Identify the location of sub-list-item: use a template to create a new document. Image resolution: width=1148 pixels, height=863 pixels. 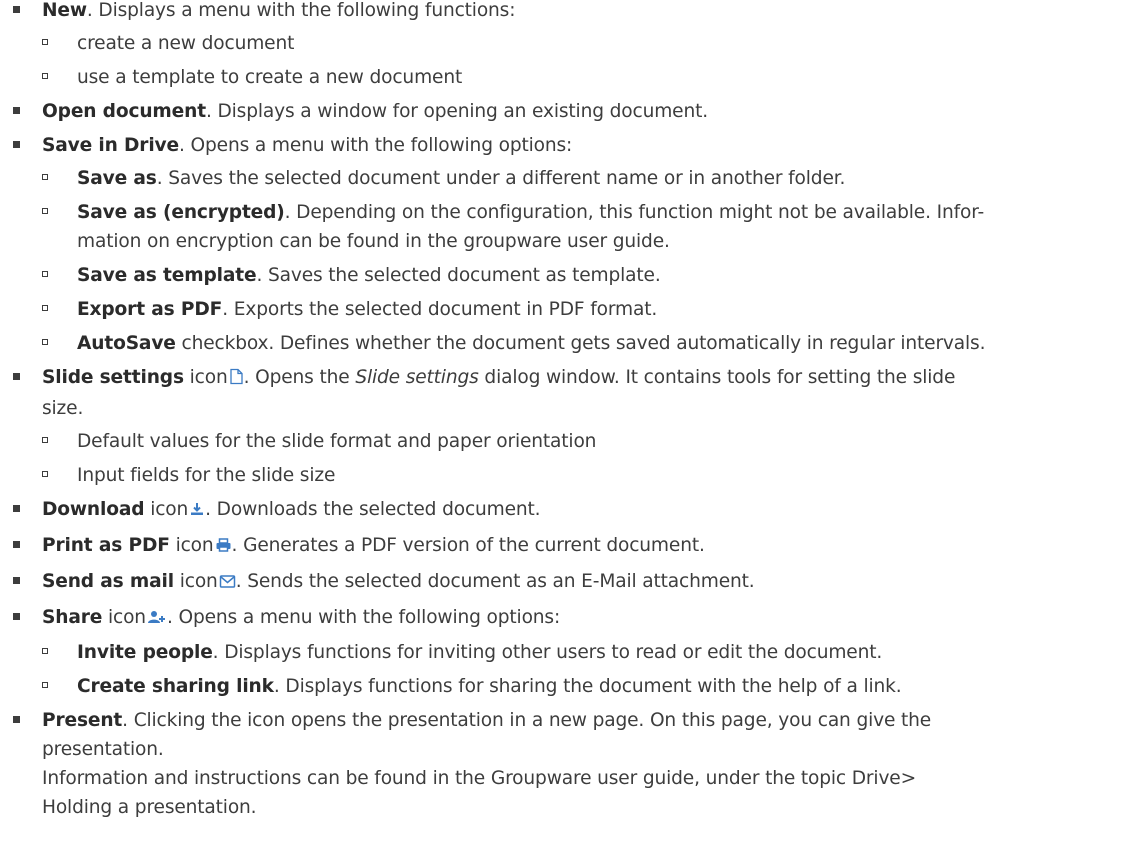
(594, 77).